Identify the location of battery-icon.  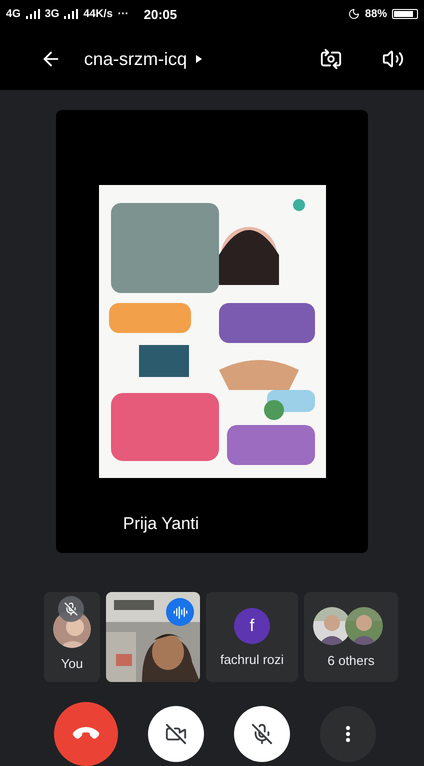
(405, 14).